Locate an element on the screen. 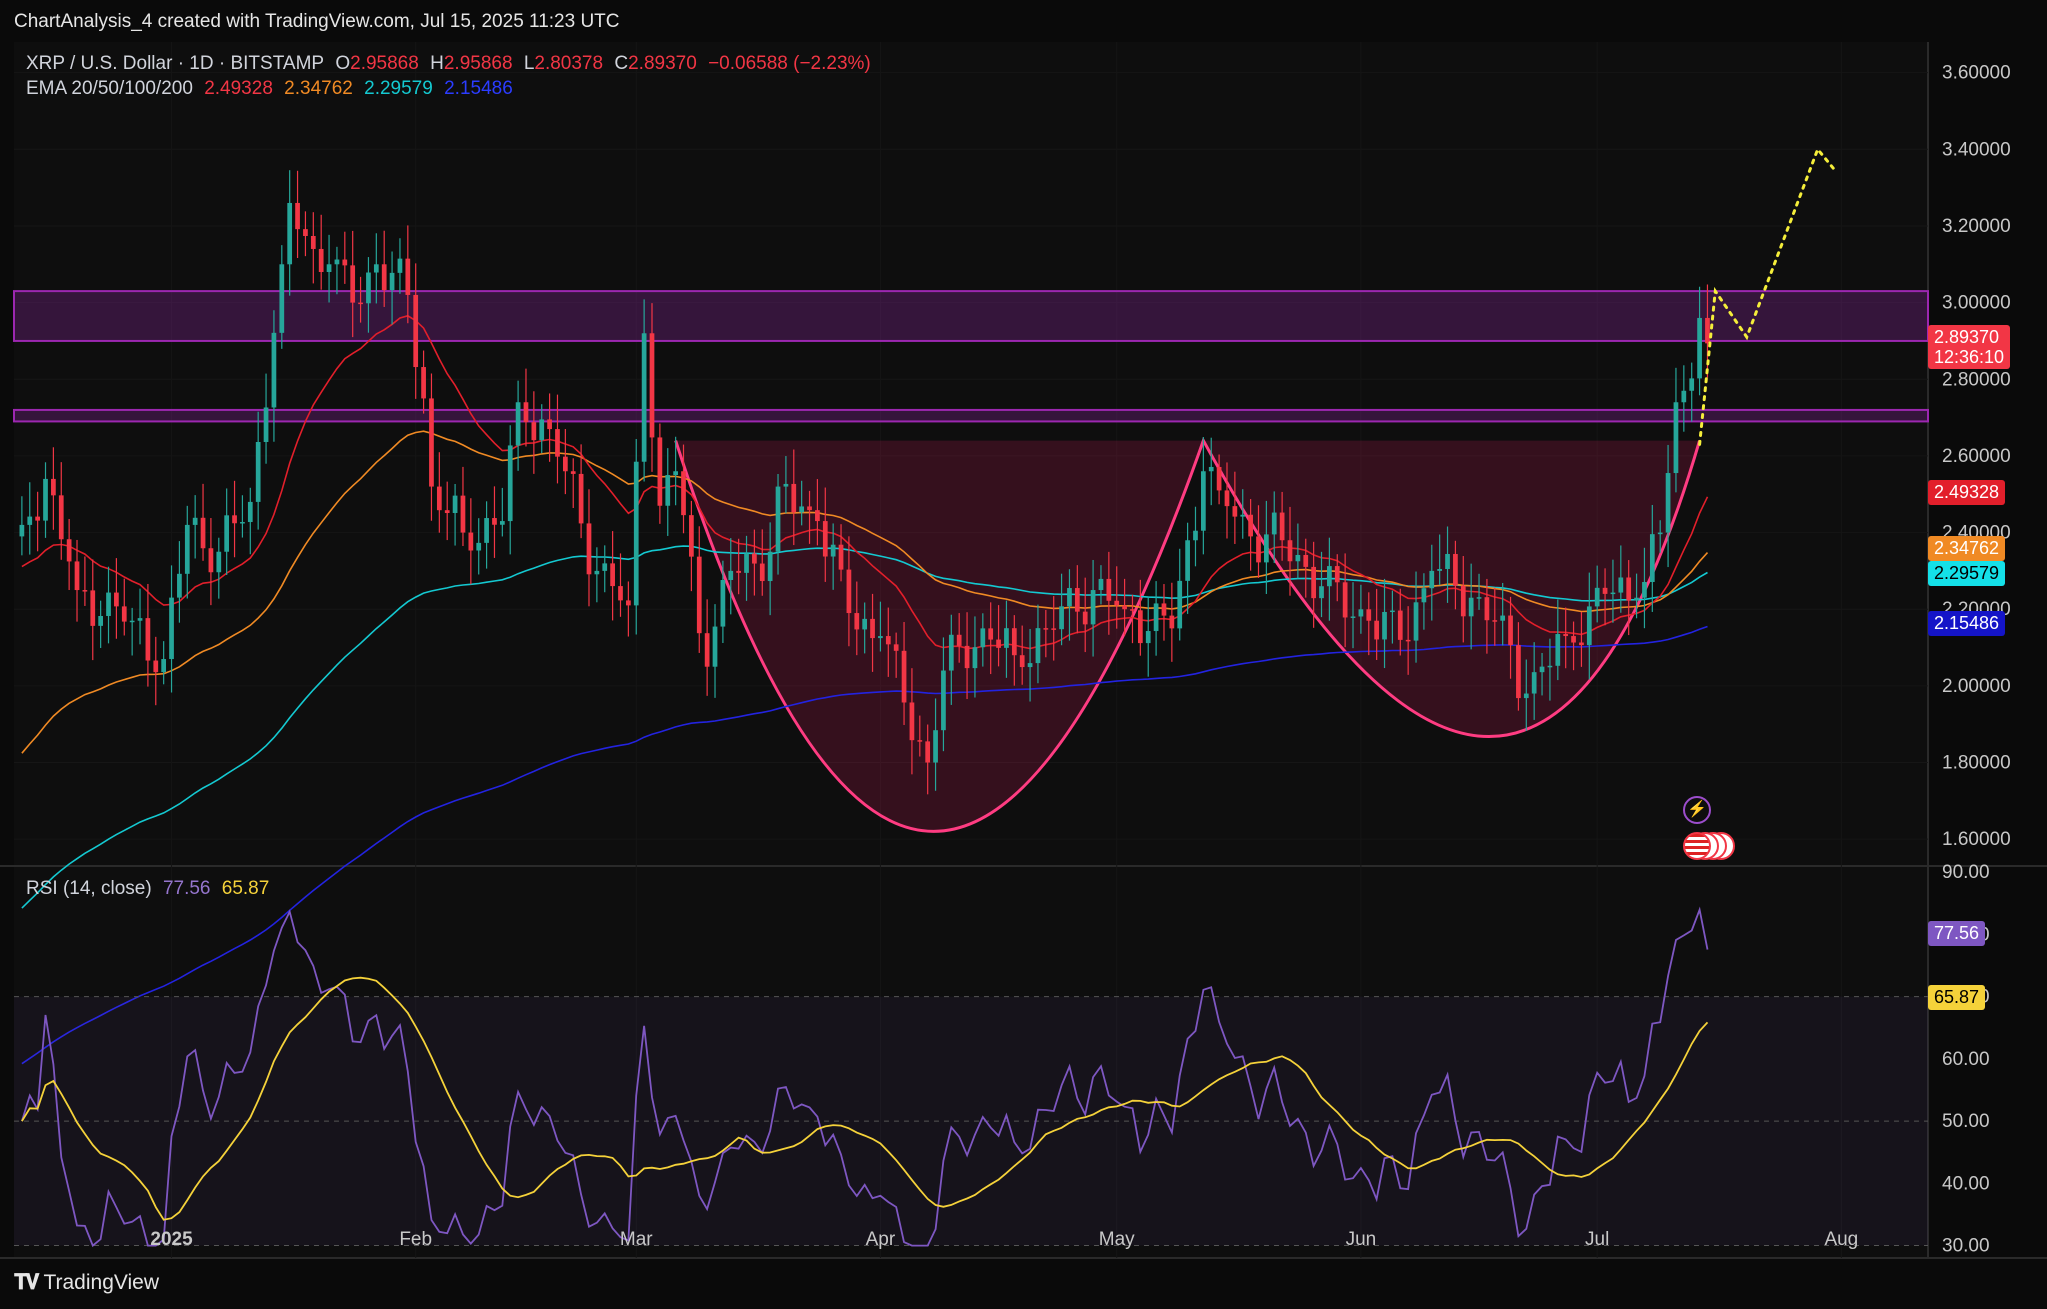 The height and width of the screenshot is (1309, 2047). rsi-label: RSI (14, close) is located at coordinates (89, 888).